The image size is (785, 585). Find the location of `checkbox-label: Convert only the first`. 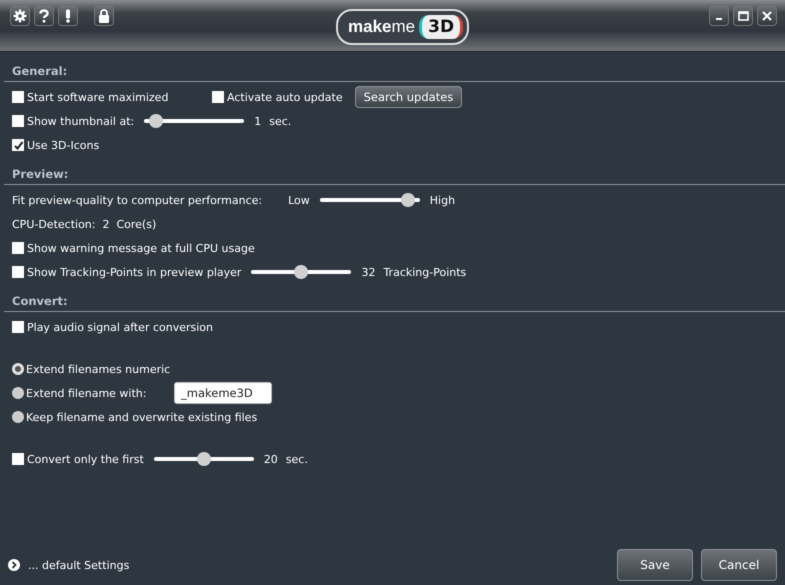

checkbox-label: Convert only the first is located at coordinates (85, 459).